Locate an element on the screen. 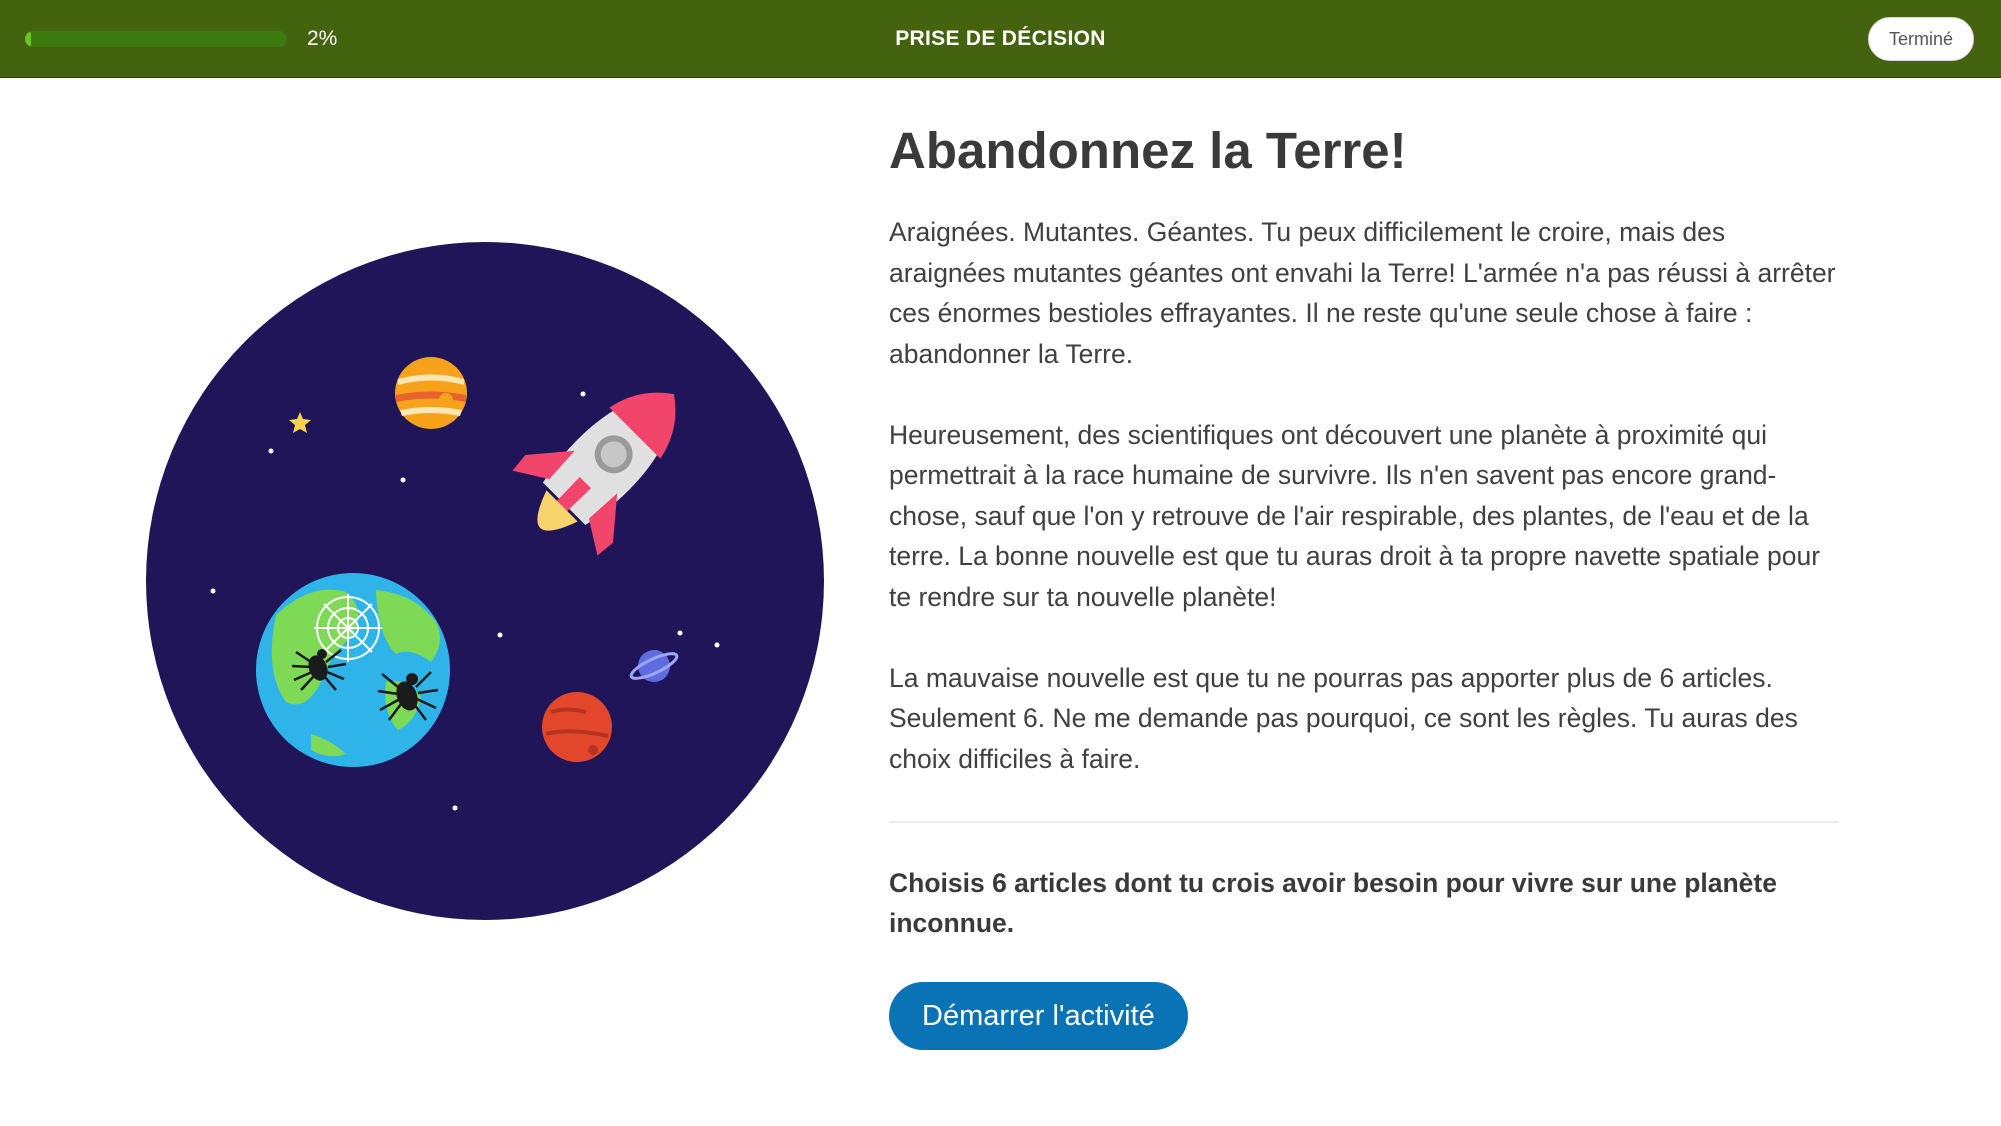 Image resolution: width=2001 pixels, height=1126 pixels. activity-title: PRISE DE DÉCISION is located at coordinates (1000, 38).